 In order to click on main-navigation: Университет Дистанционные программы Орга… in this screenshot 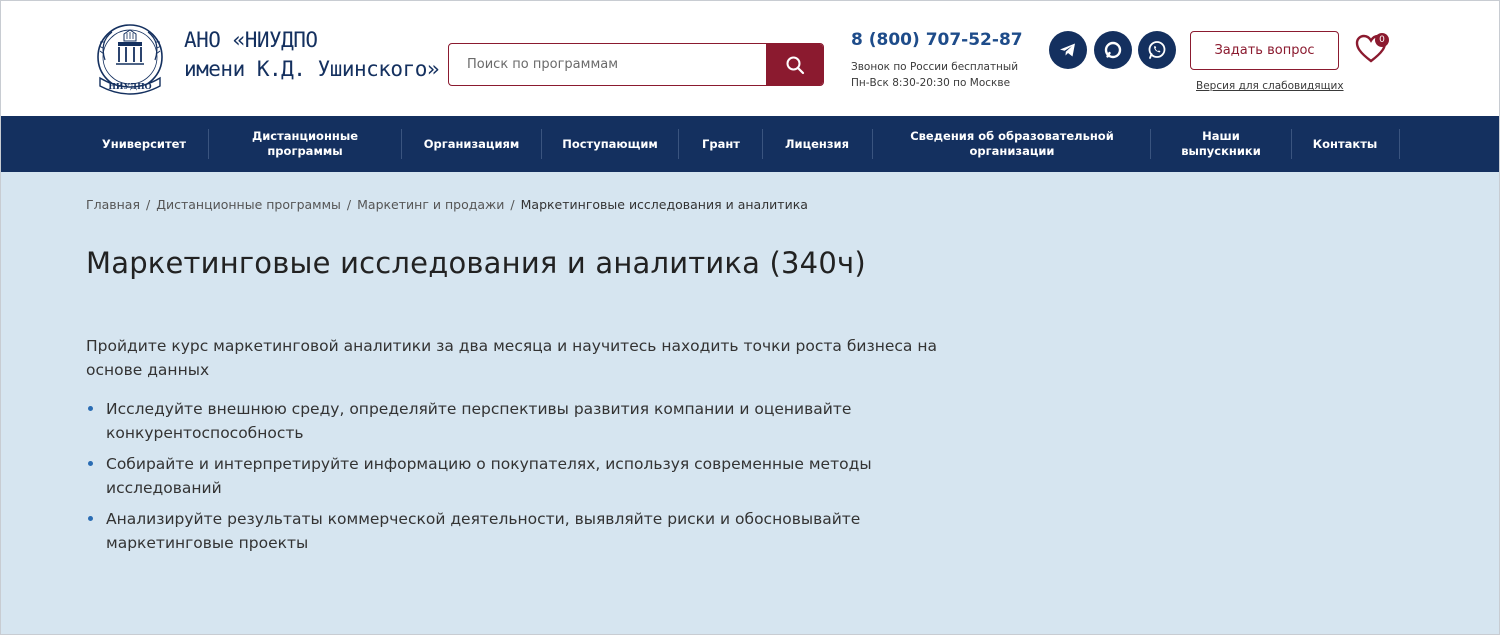, I will do `click(750, 144)`.